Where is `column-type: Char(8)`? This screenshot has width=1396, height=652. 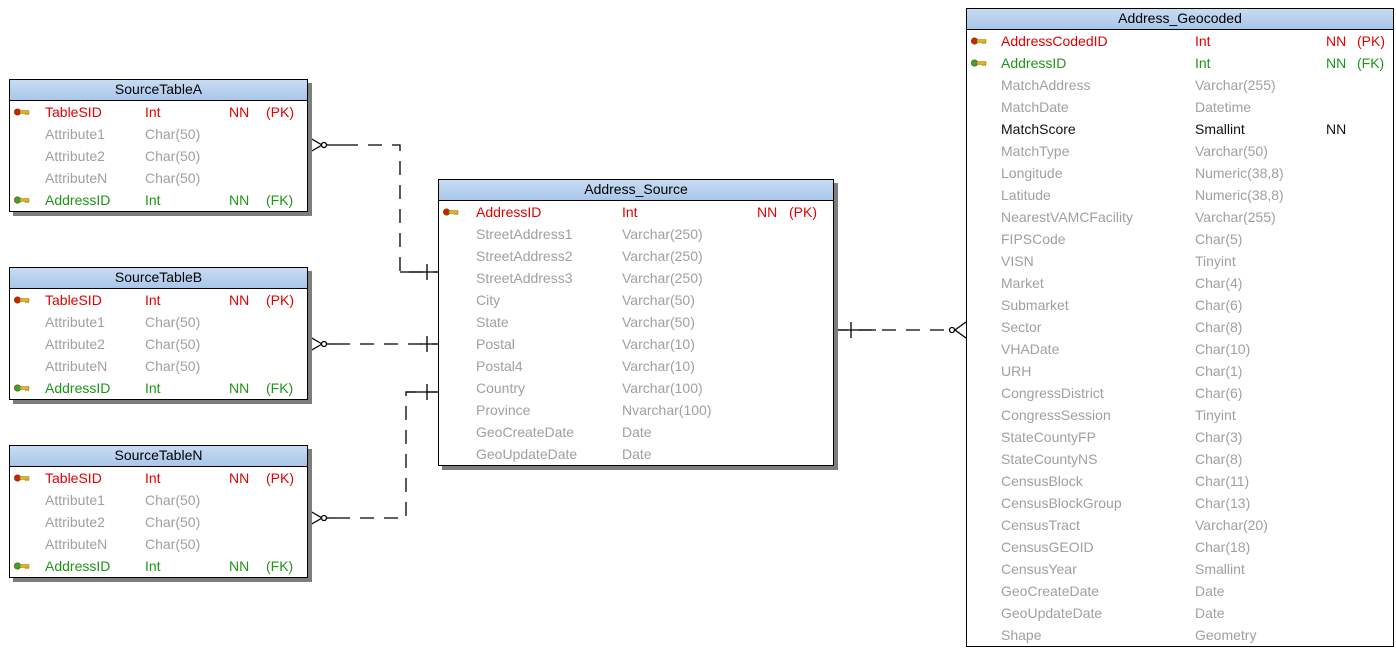
column-type: Char(8) is located at coordinates (1219, 327).